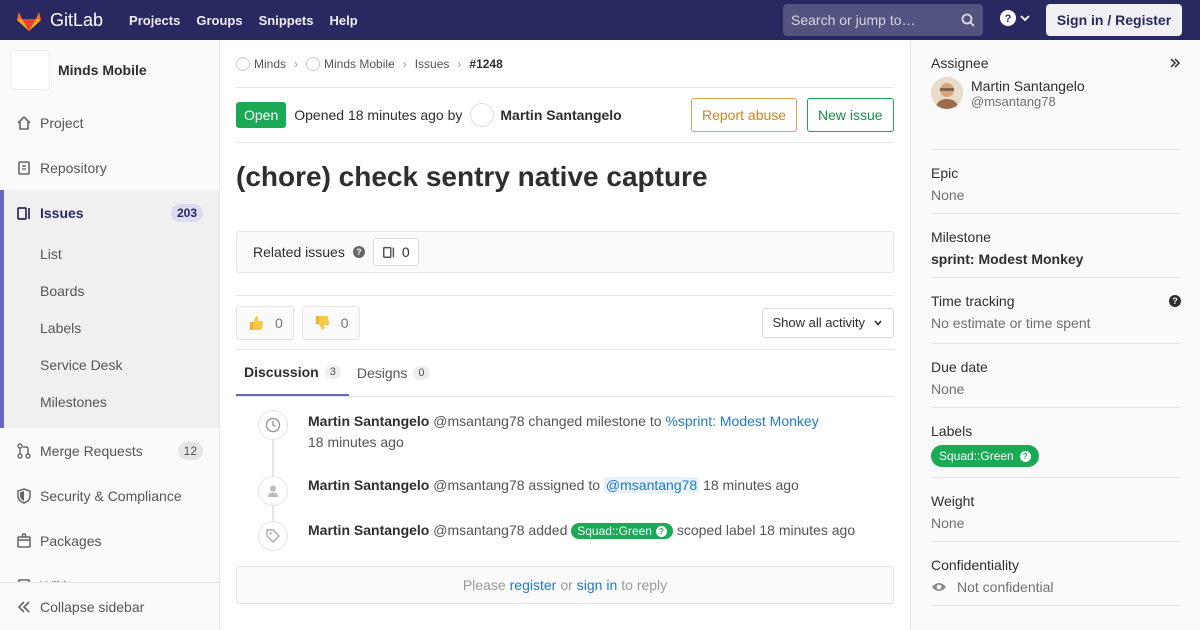 This screenshot has height=630, width=1200. I want to click on breadcrumb-label: Minds, so click(270, 63).